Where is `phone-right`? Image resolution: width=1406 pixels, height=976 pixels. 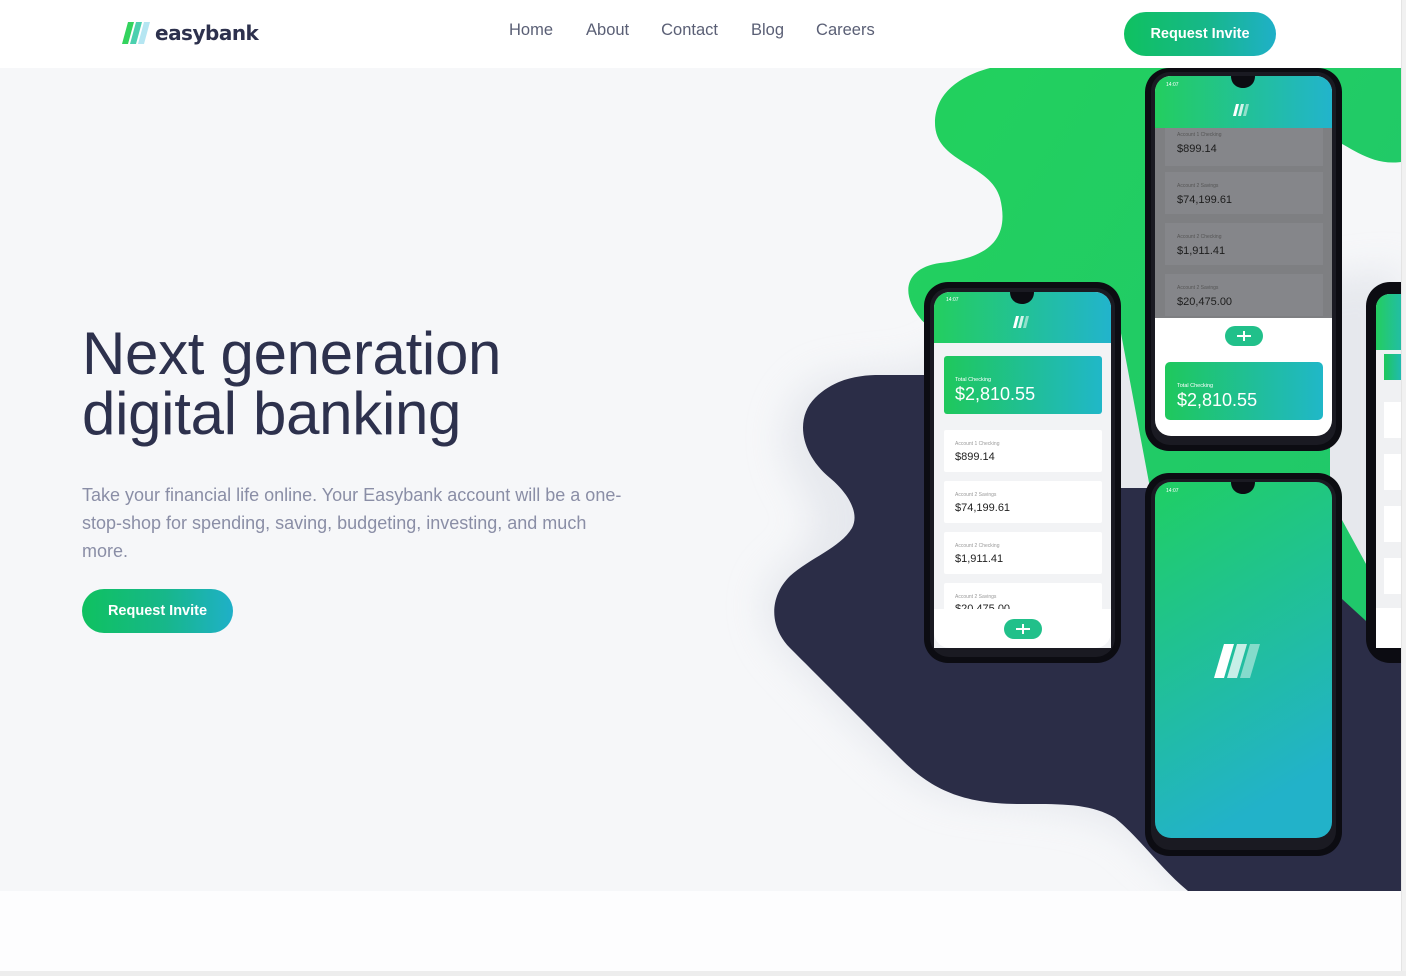
phone-right is located at coordinates (1383, 472).